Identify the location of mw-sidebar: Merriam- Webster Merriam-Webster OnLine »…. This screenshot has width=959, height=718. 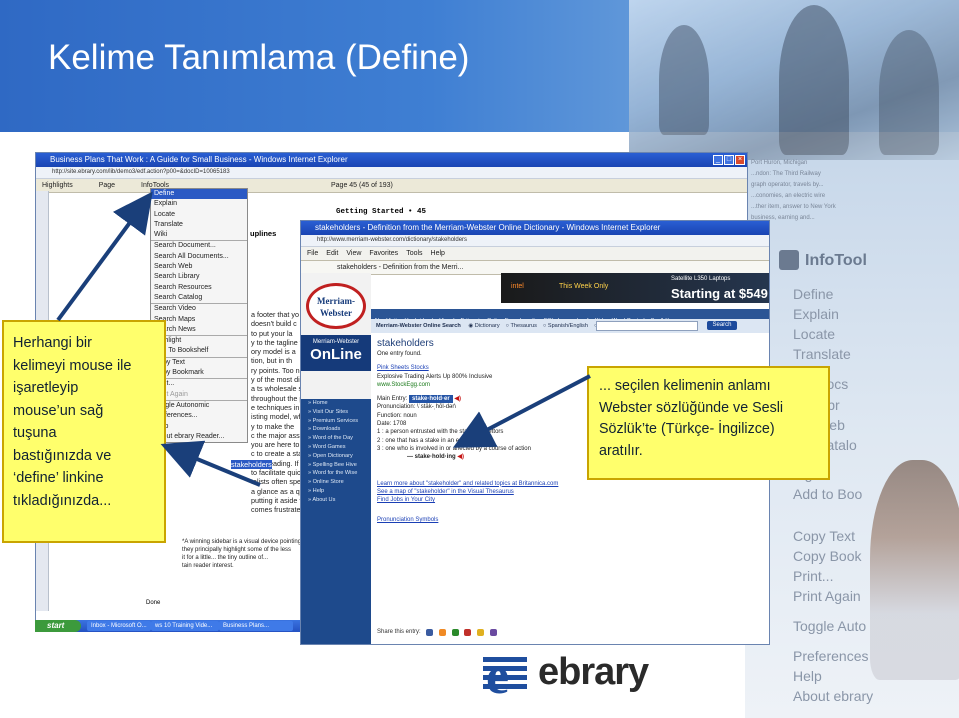
(336, 458).